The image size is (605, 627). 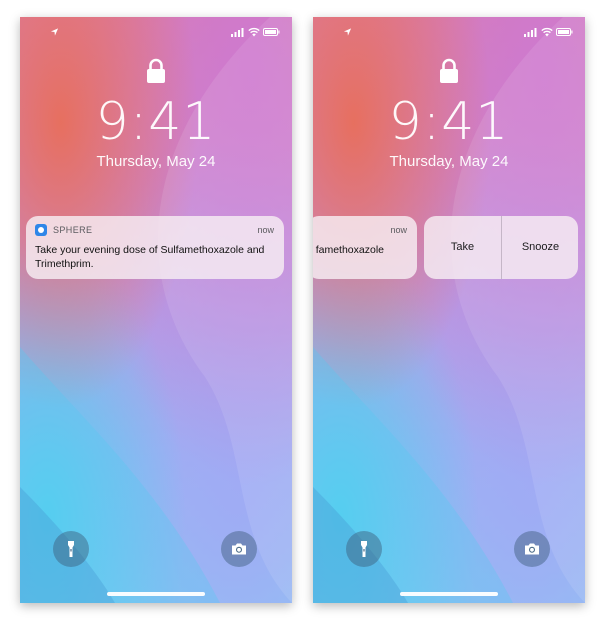 What do you see at coordinates (349, 250) in the screenshot?
I see `notification-message: famethoxazole` at bounding box center [349, 250].